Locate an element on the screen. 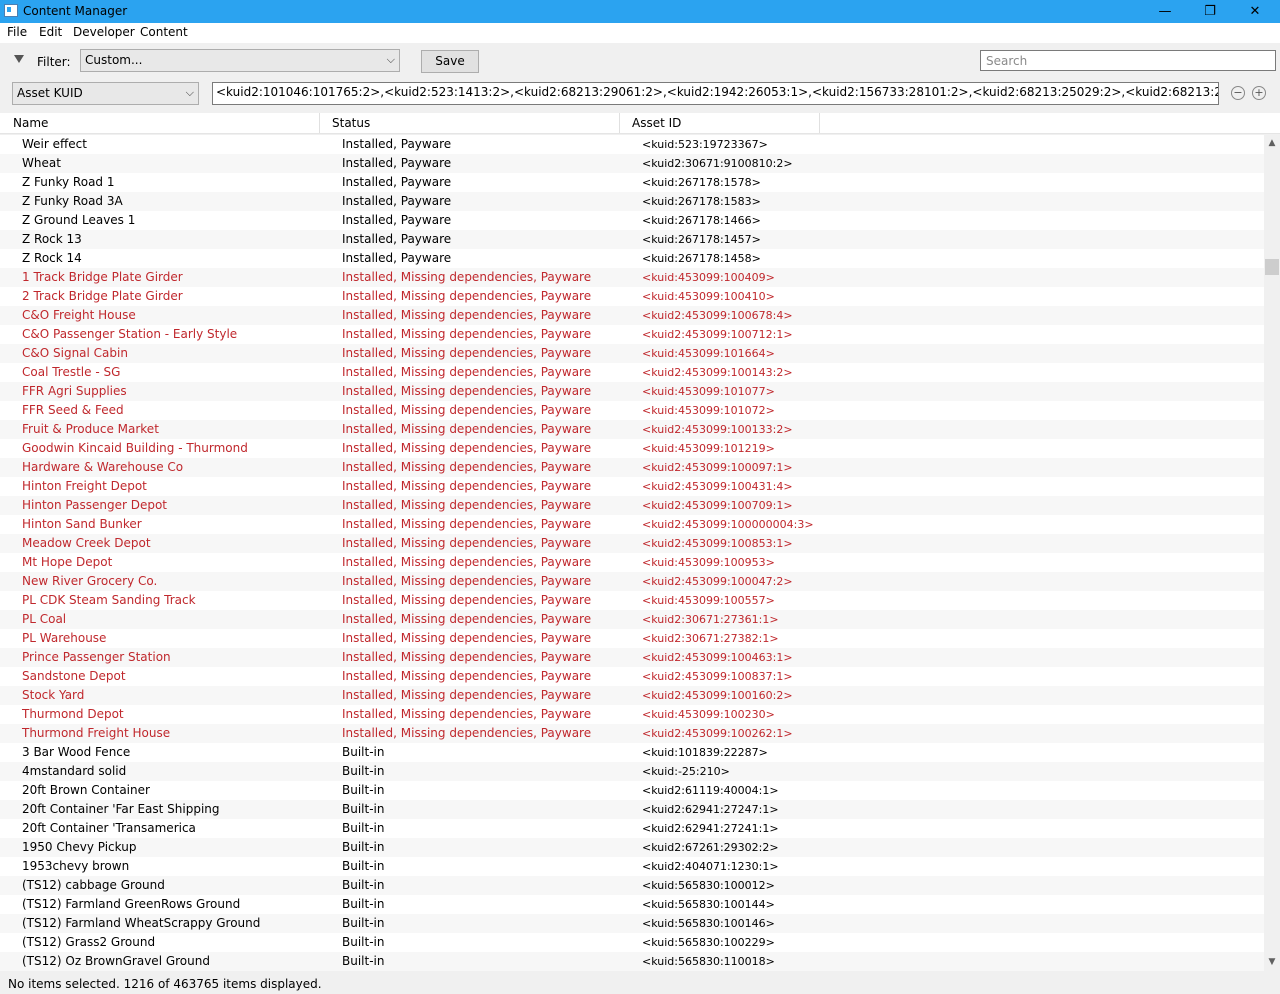 The image size is (1280, 994). cell-name: Fruit & Produce Market is located at coordinates (90, 429).